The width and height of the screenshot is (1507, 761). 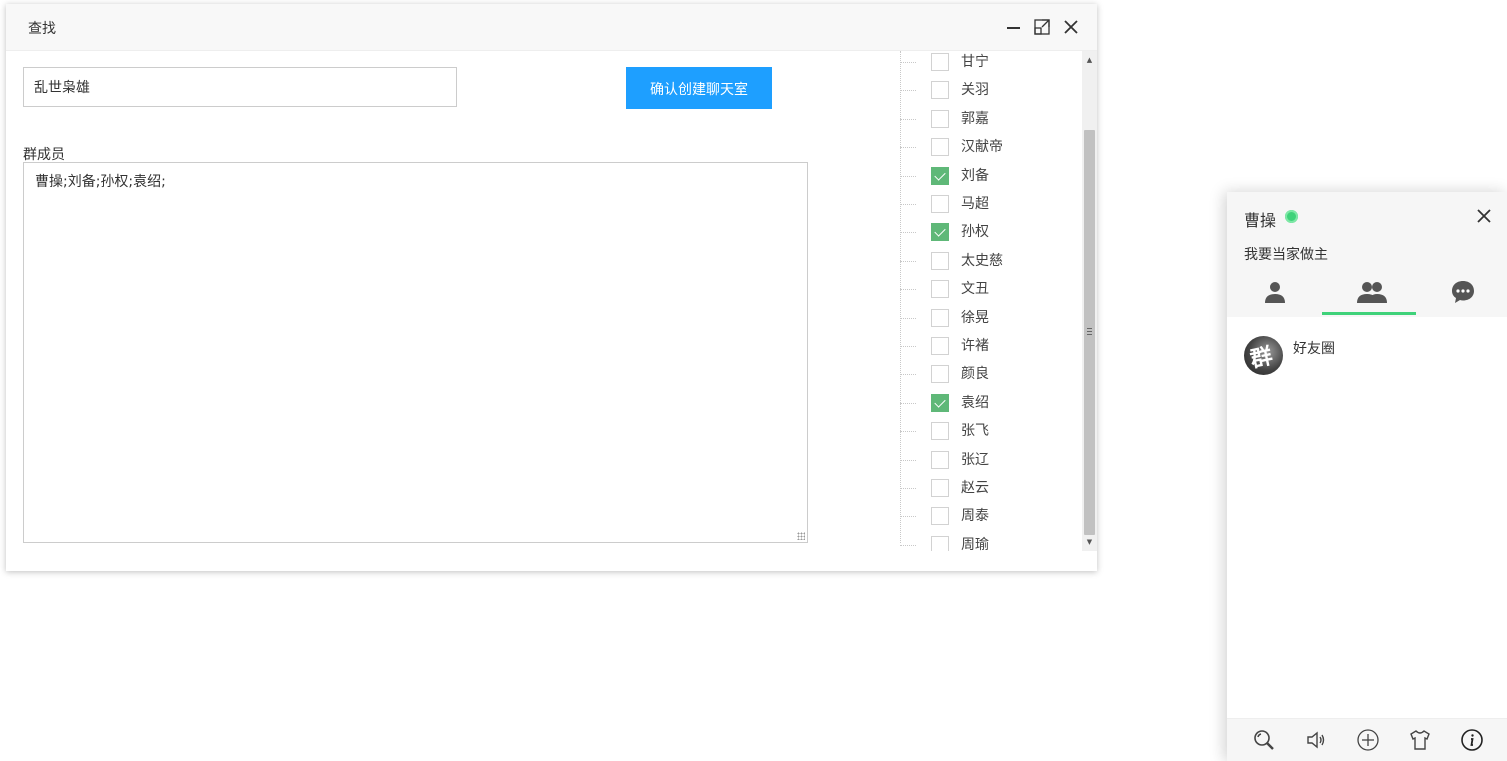 What do you see at coordinates (990, 233) in the screenshot?
I see `tree-item: 孙权` at bounding box center [990, 233].